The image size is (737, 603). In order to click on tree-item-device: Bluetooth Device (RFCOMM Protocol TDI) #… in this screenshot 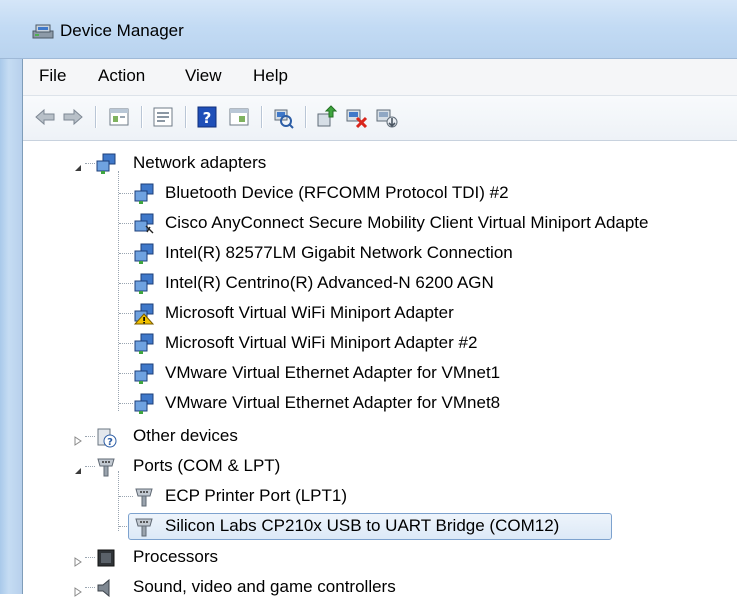, I will do `click(380, 193)`.